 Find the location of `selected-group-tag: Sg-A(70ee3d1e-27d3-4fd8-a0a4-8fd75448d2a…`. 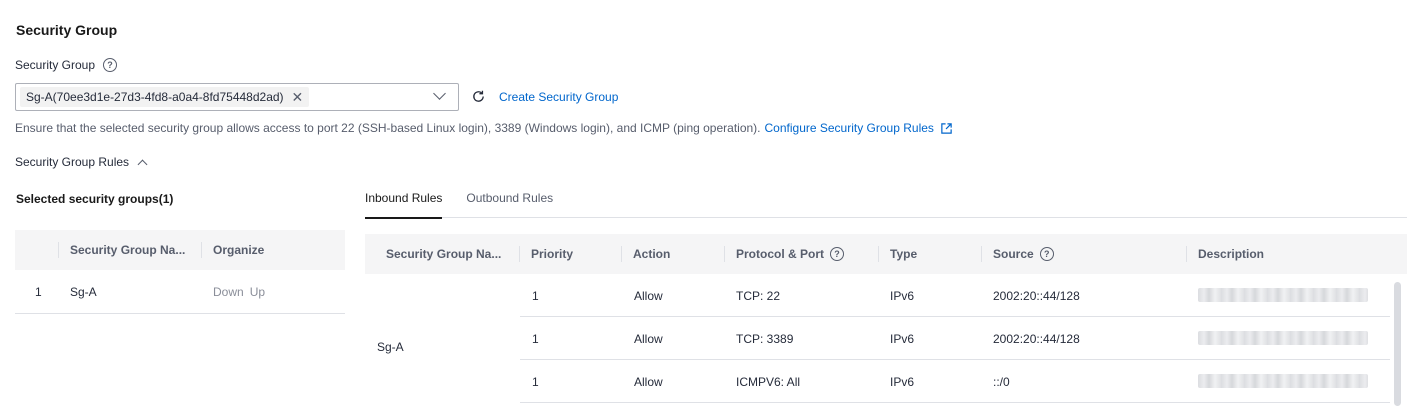

selected-group-tag: Sg-A(70ee3d1e-27d3-4fd8-a0a4-8fd75448d2a… is located at coordinates (165, 97).